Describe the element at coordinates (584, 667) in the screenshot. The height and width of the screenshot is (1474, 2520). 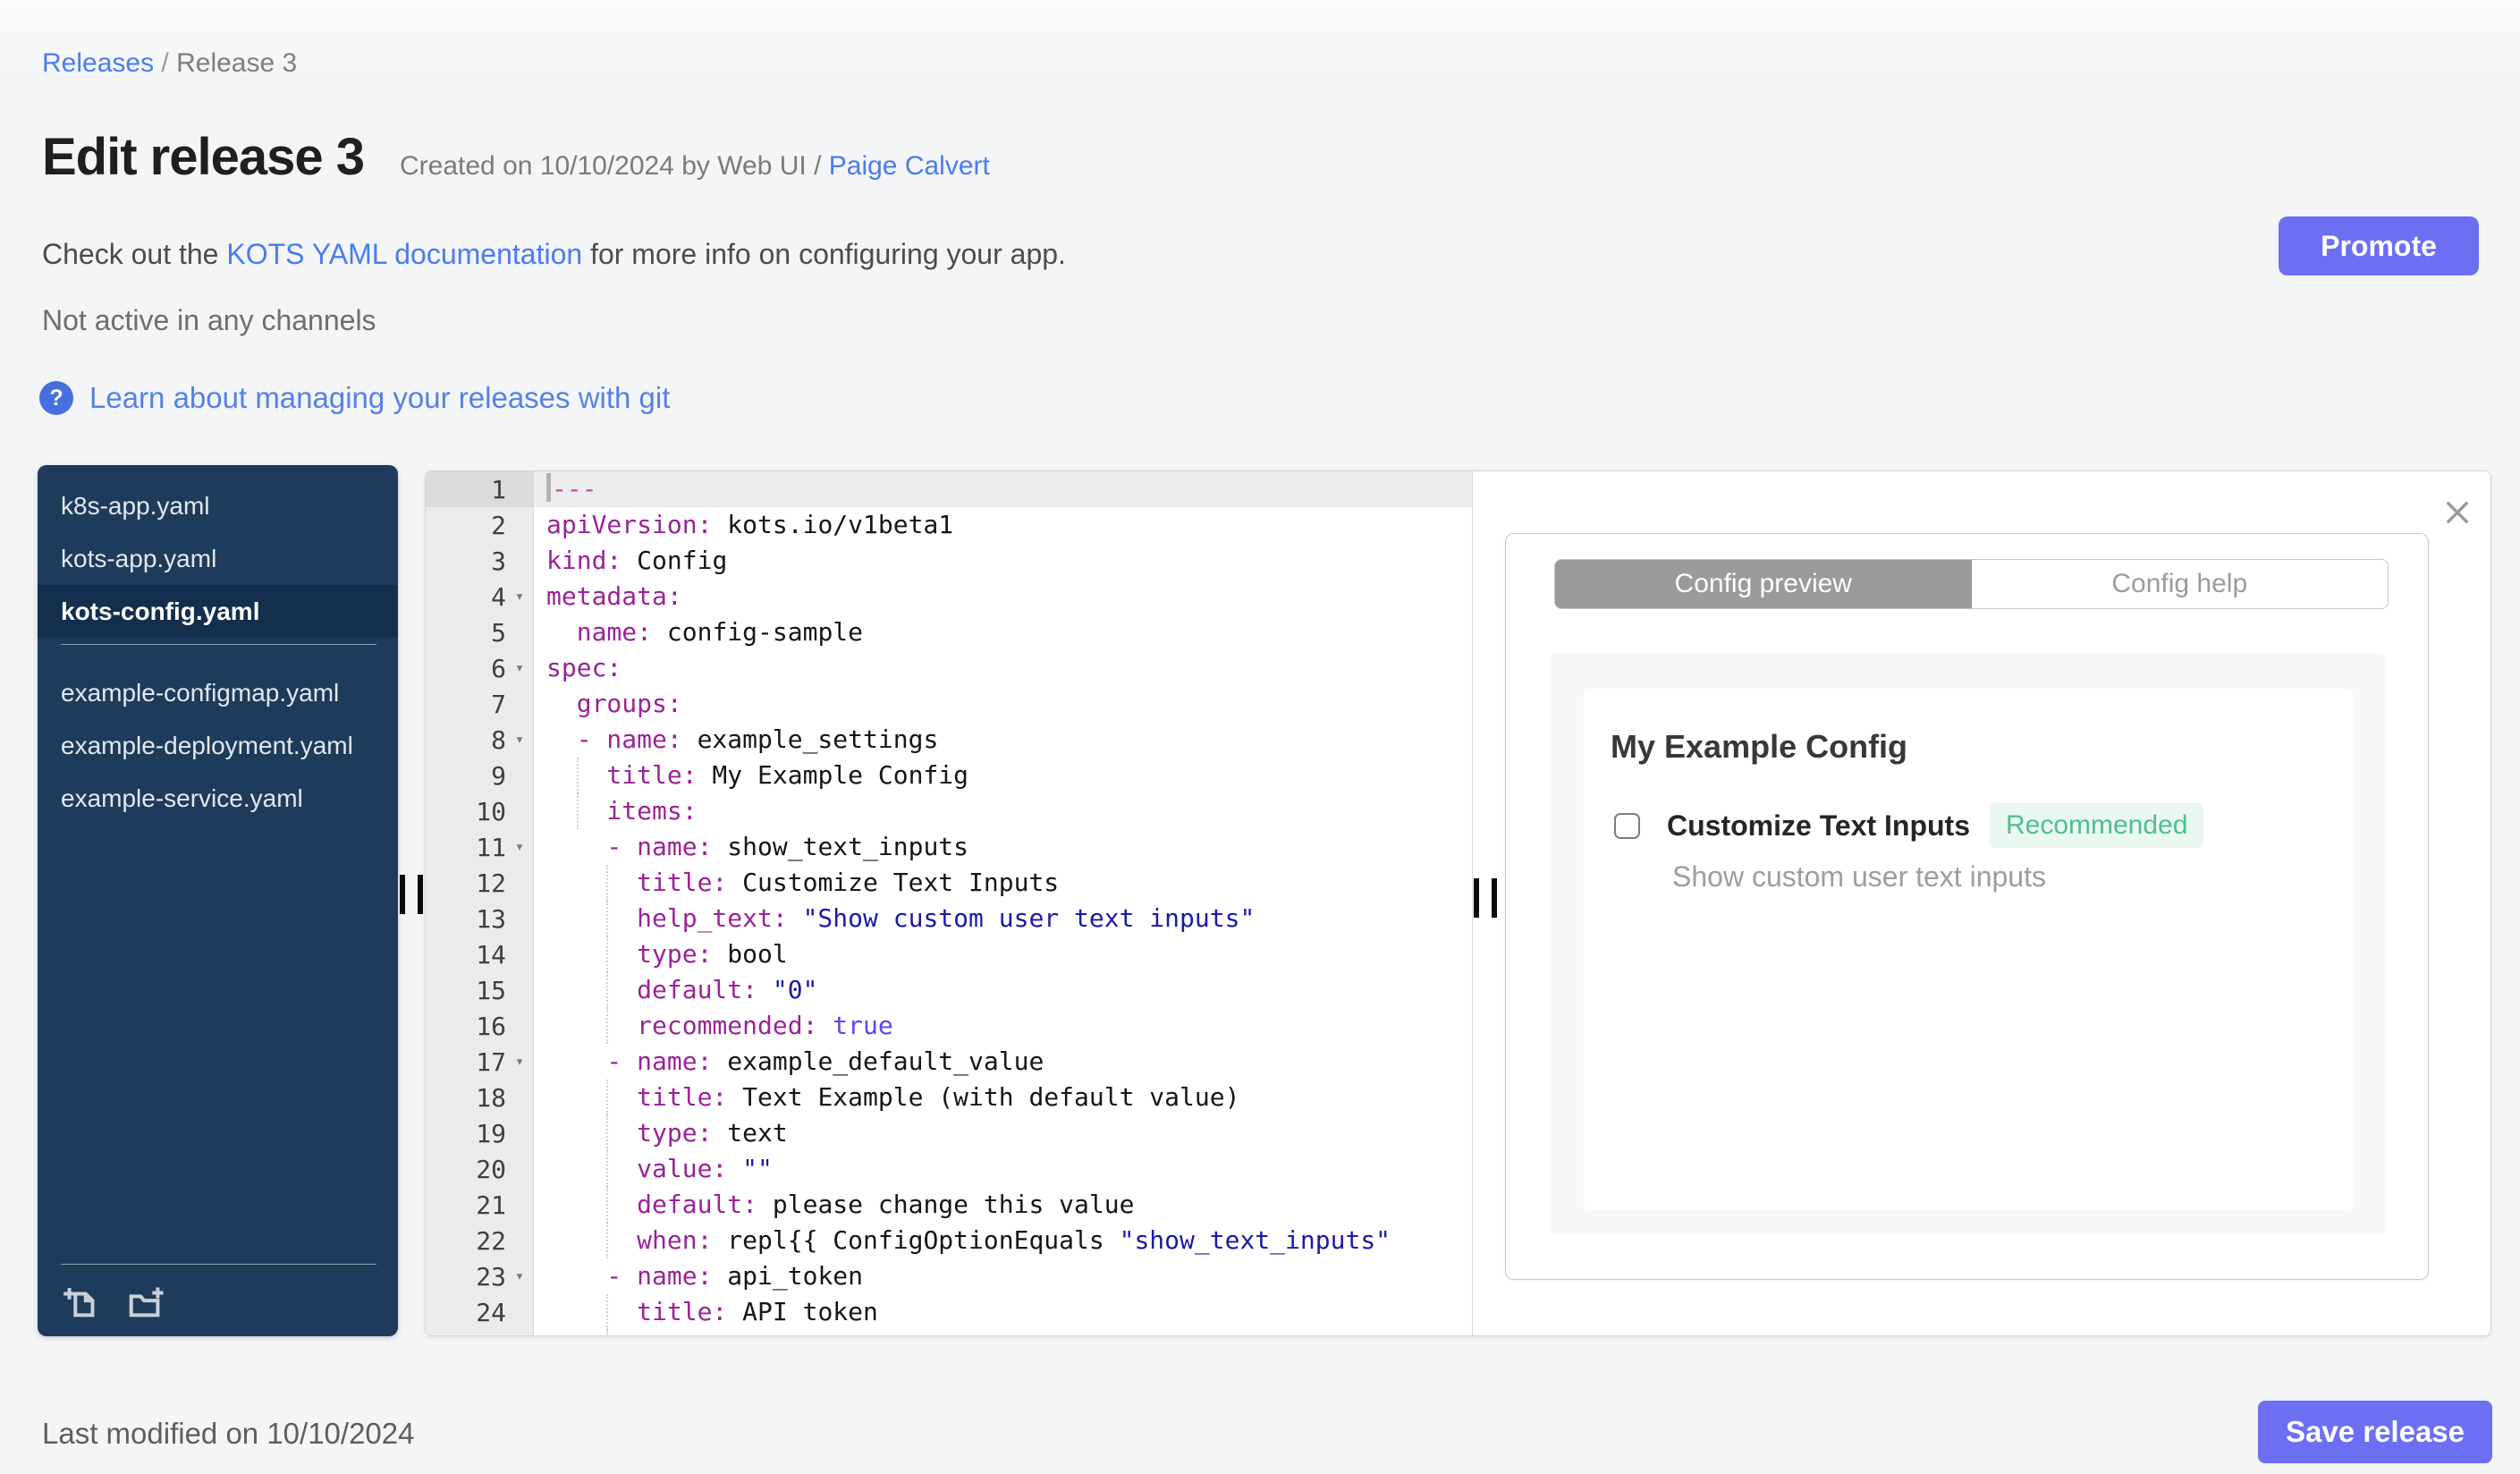
I see `code-token: spec:` at that location.